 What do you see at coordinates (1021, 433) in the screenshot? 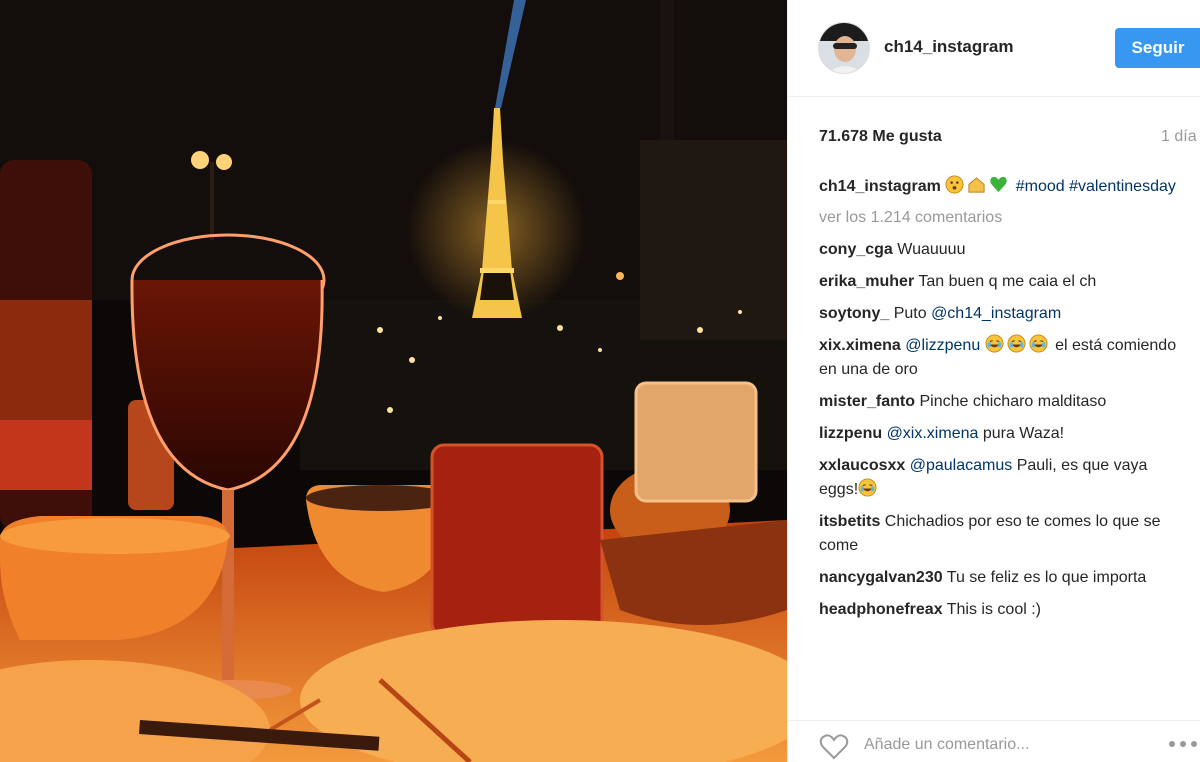
I see `comment-text: pura Waza!` at bounding box center [1021, 433].